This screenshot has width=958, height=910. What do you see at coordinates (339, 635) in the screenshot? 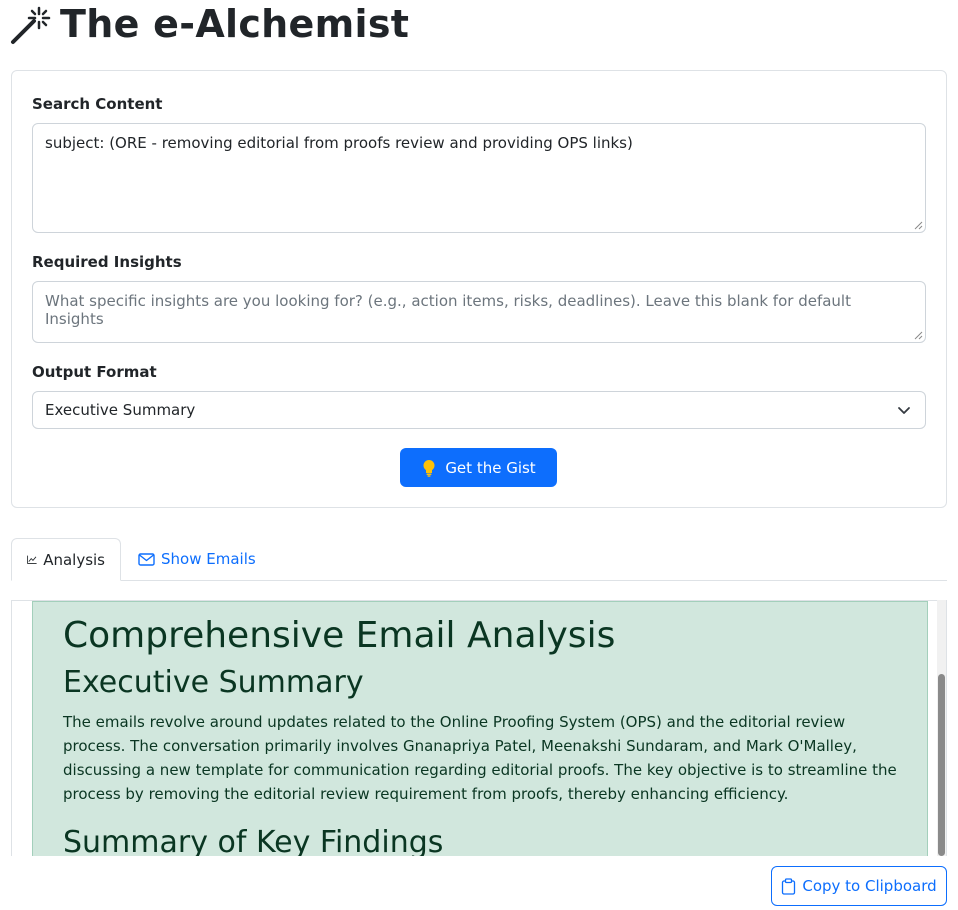
I see `analysis-heading: Comprehensive Email Analysis` at bounding box center [339, 635].